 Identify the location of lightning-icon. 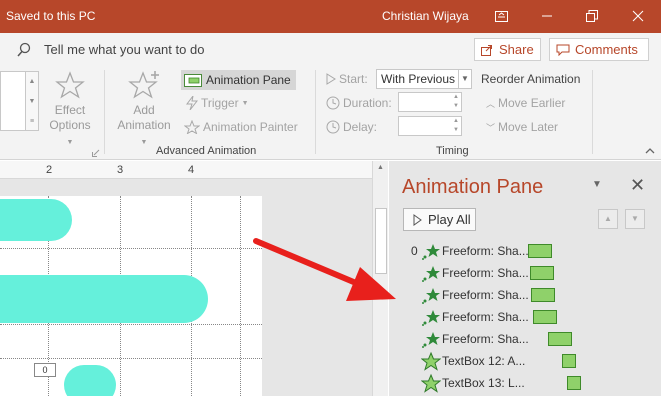
(192, 103).